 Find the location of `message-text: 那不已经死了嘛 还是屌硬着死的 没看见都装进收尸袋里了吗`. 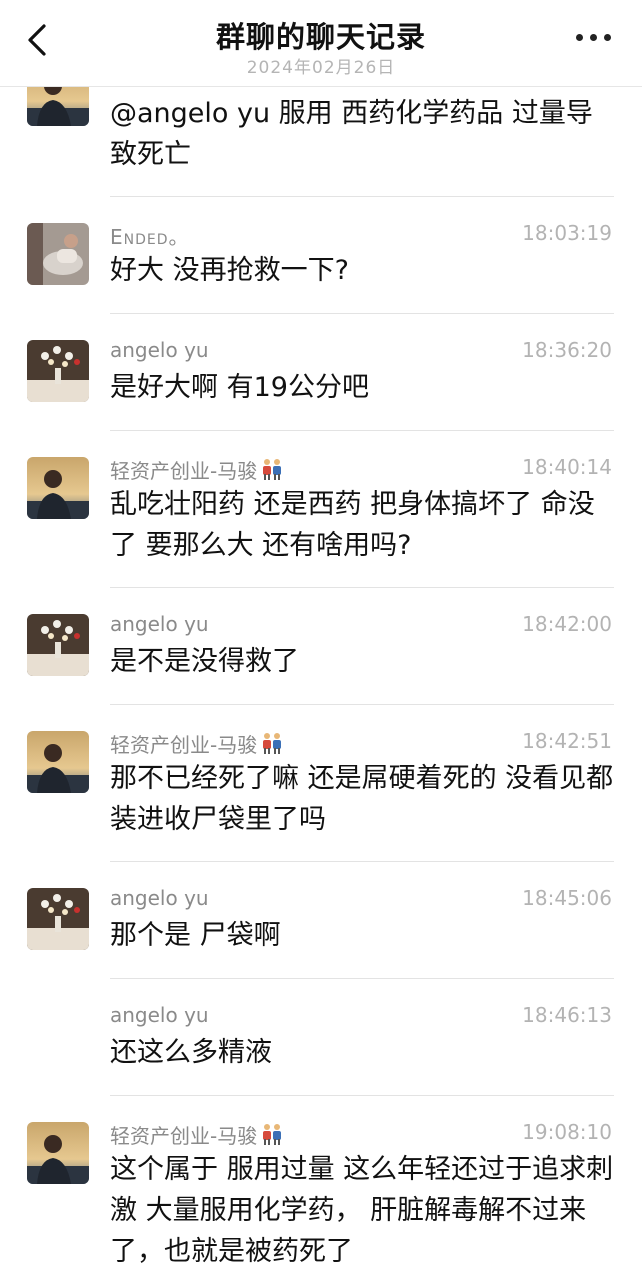

message-text: 那不已经死了嘛 还是屌硬着死的 没看见都装进收尸袋里了吗 is located at coordinates (362, 799).